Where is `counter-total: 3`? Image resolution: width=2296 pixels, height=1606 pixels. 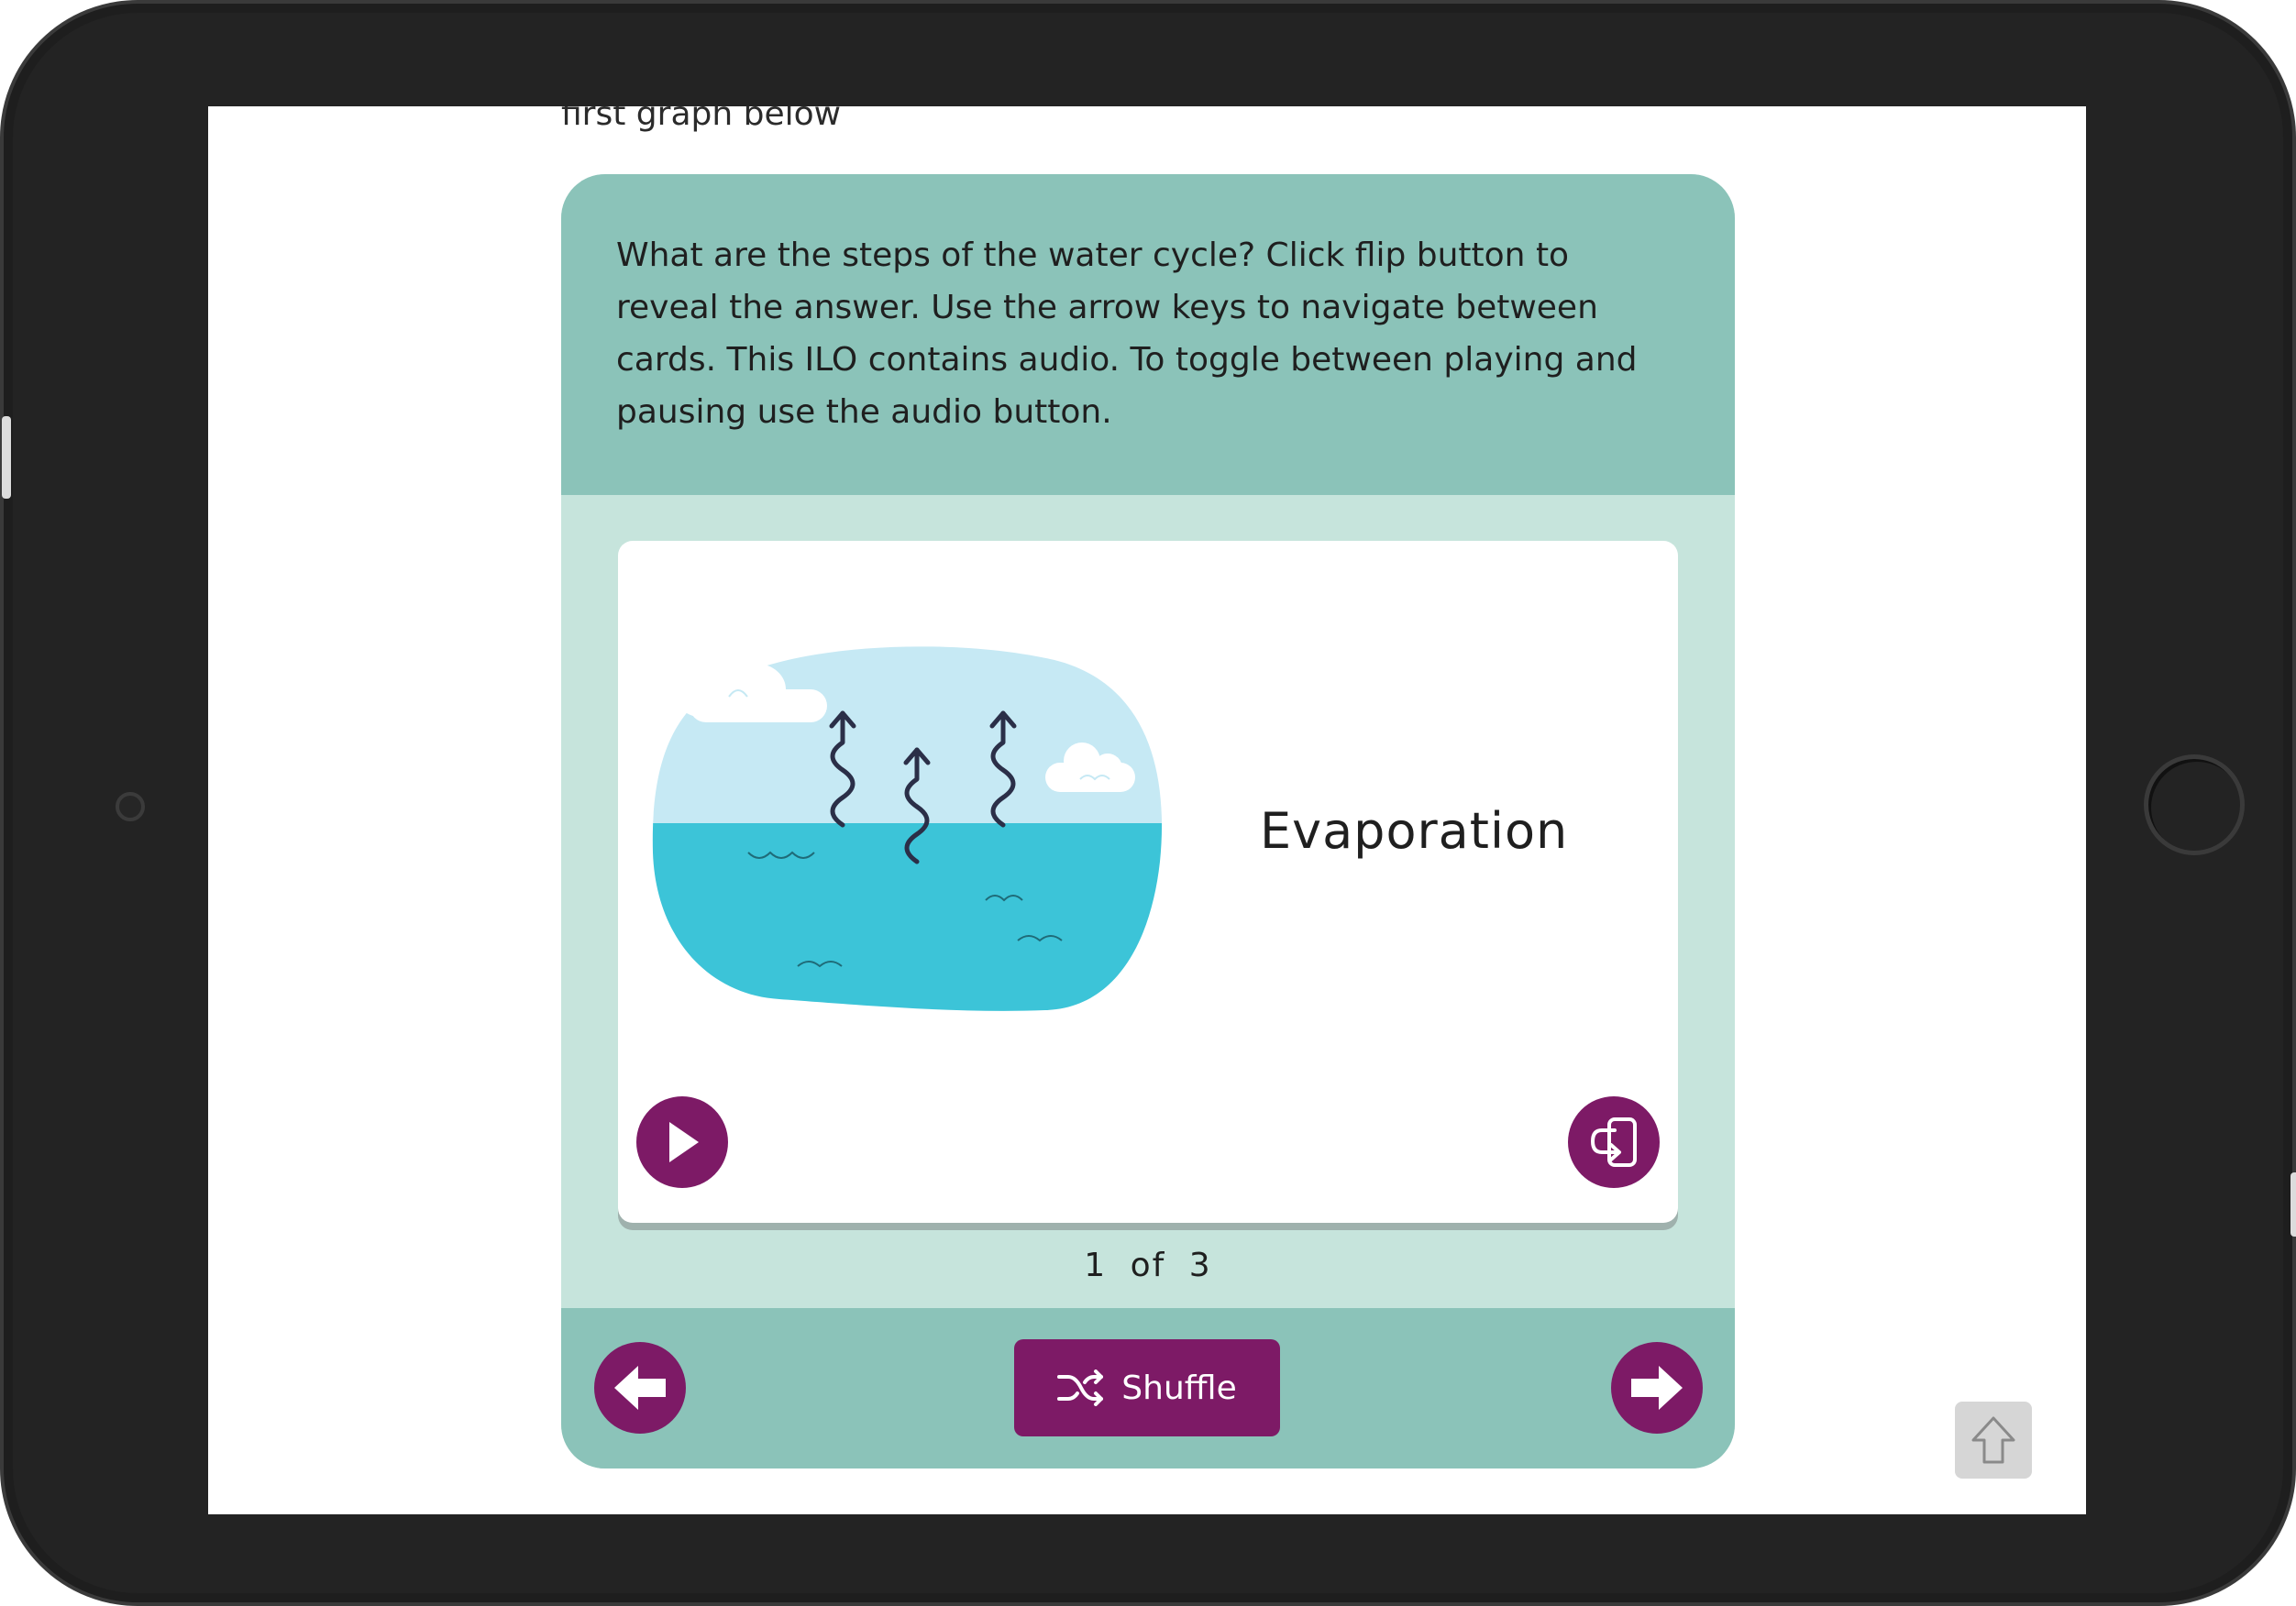 counter-total: 3 is located at coordinates (1200, 1265).